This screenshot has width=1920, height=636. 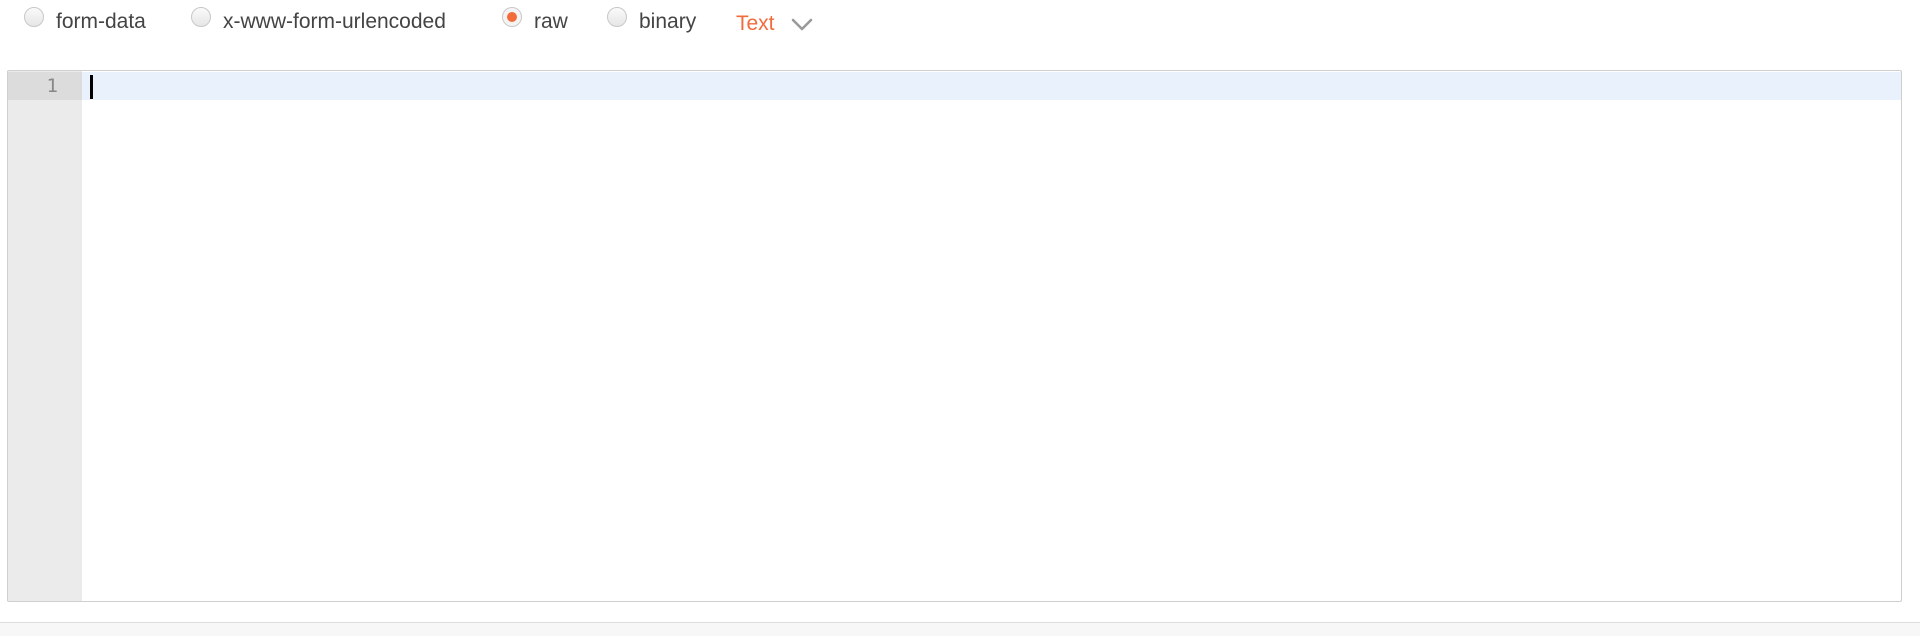 I want to click on raw-radio, so click(x=512, y=17).